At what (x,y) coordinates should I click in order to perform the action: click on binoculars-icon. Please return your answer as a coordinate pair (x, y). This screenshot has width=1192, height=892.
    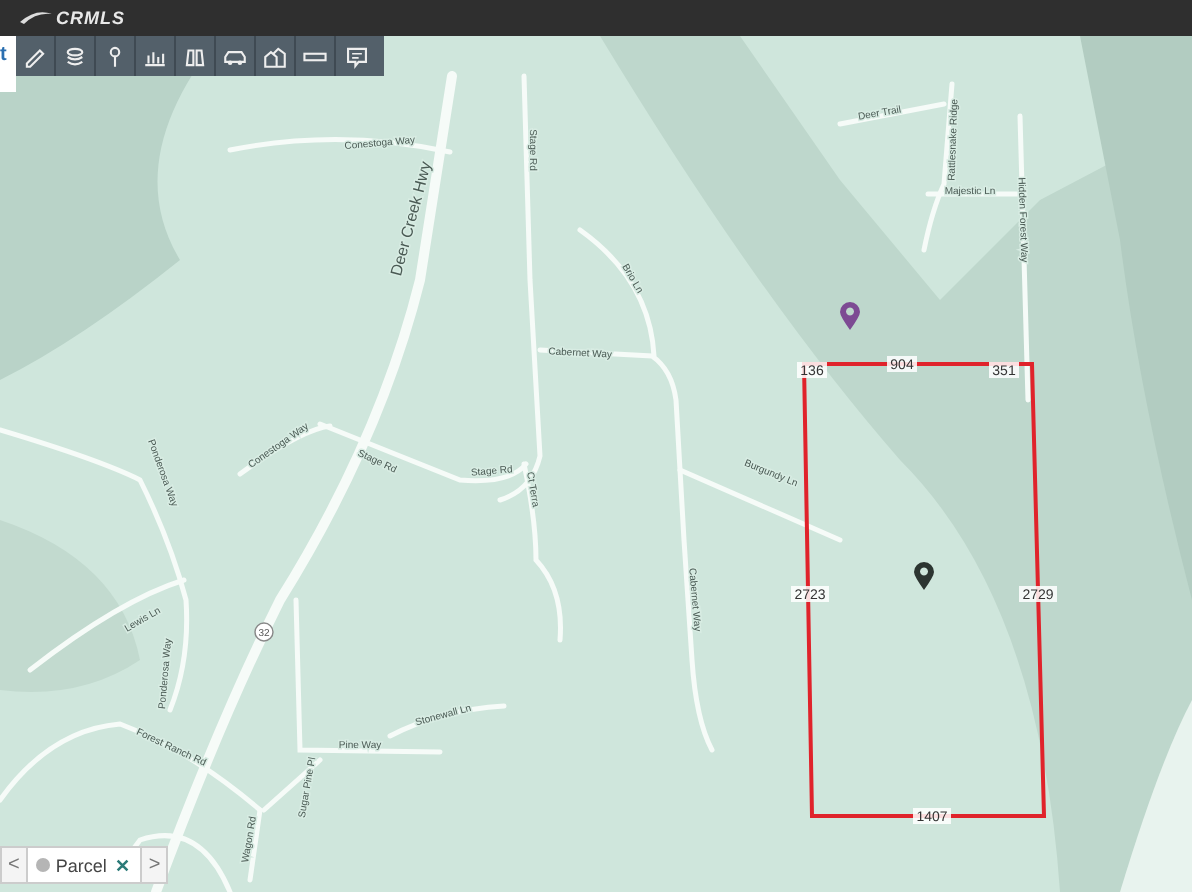
    Looking at the image, I should click on (195, 56).